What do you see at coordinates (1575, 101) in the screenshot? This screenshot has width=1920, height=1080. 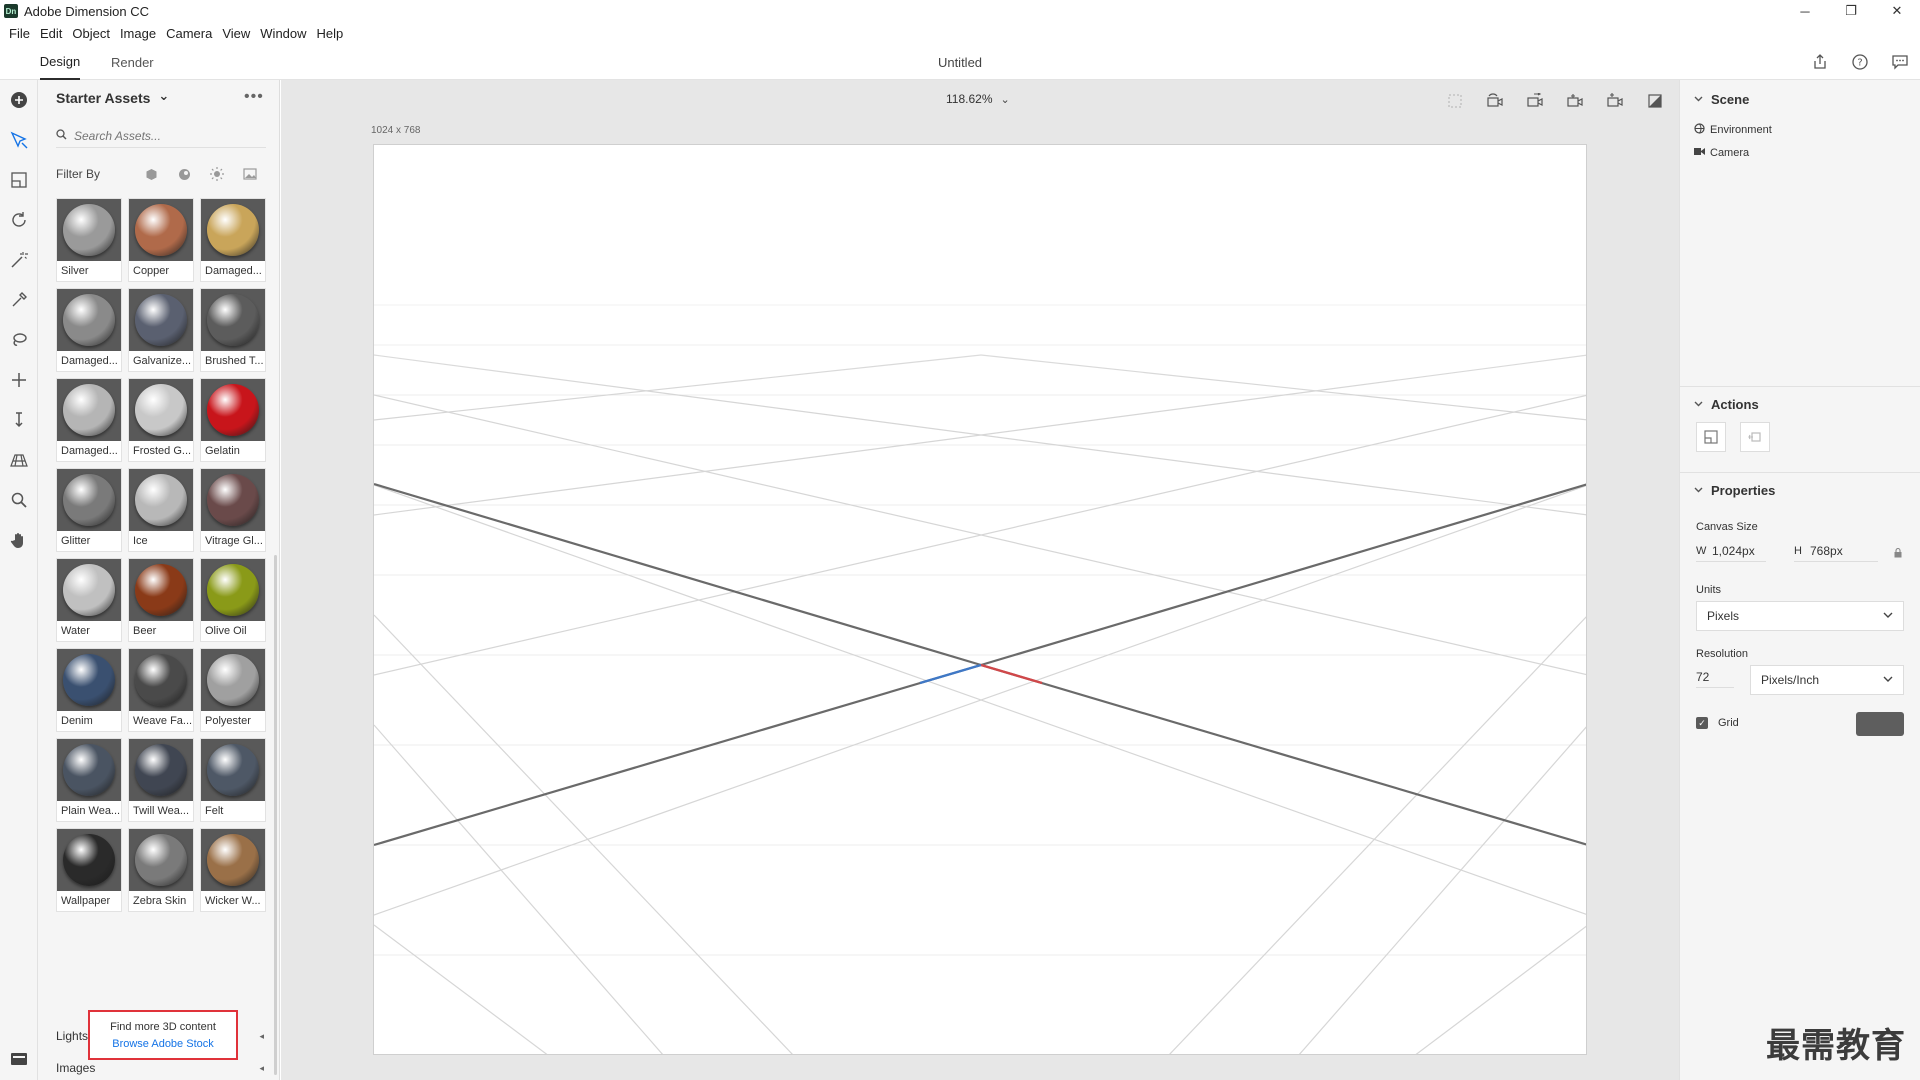 I see `camera-dolly-icon` at bounding box center [1575, 101].